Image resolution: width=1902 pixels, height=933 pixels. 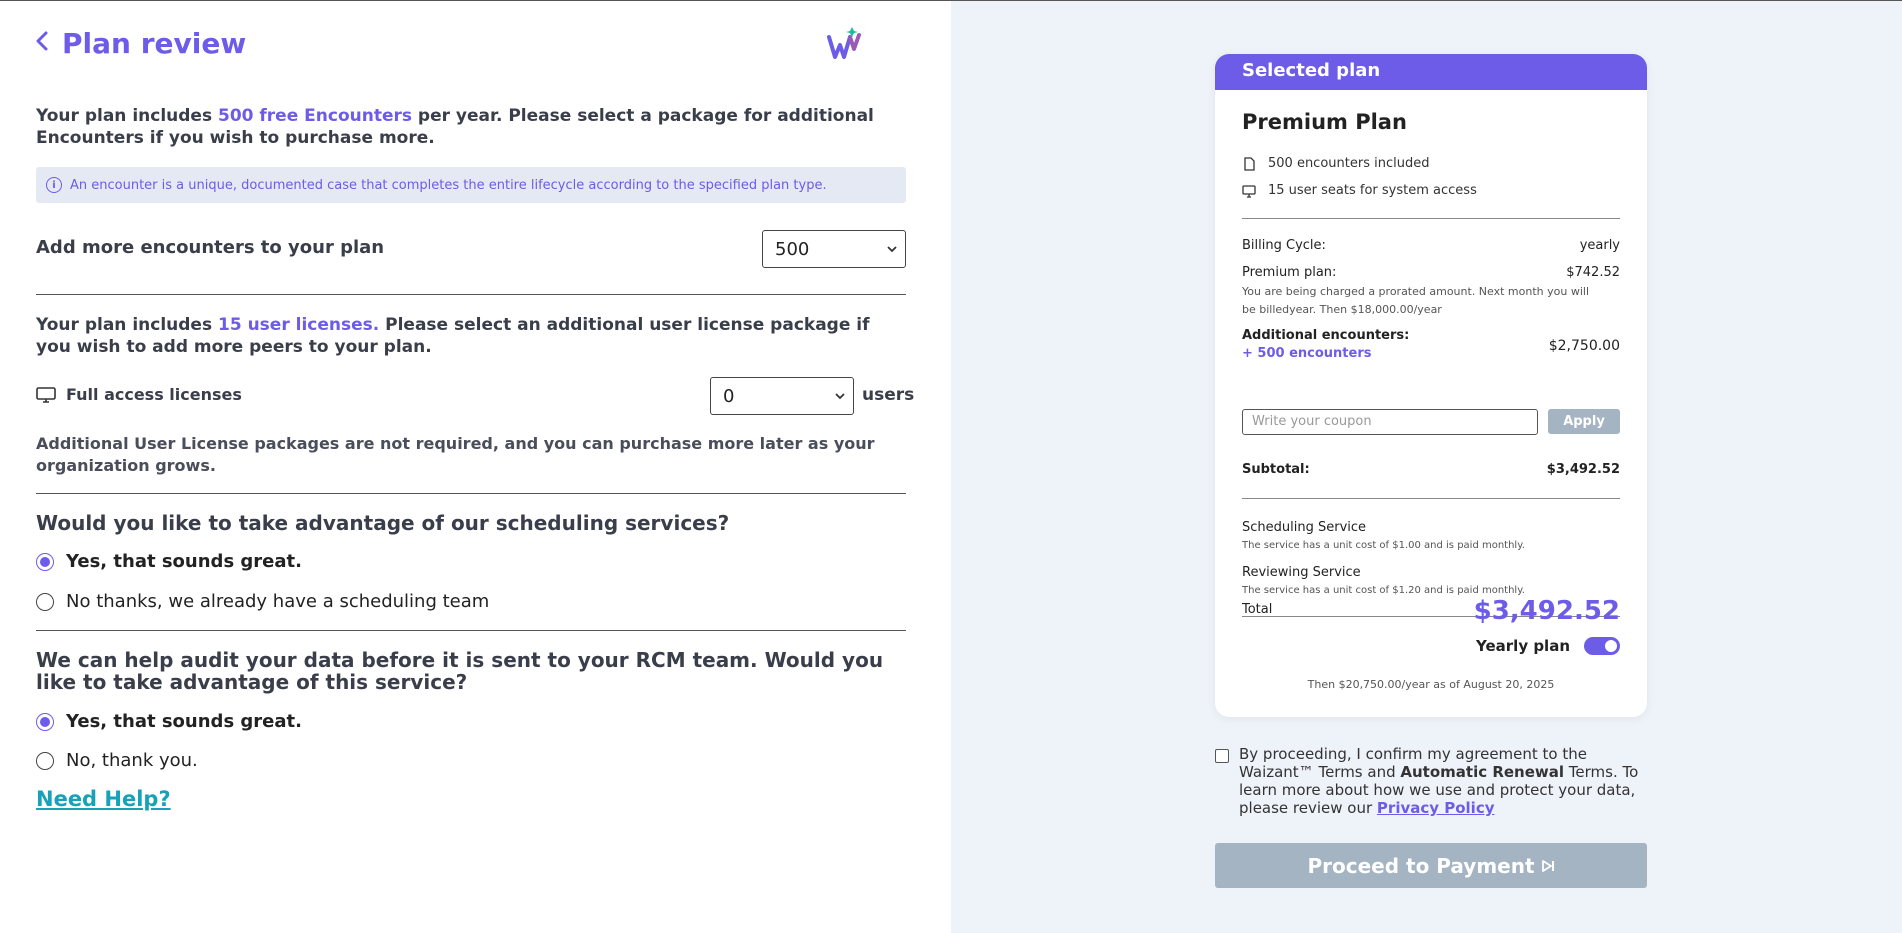 What do you see at coordinates (792, 249) in the screenshot?
I see `encounters-select-value: 500` at bounding box center [792, 249].